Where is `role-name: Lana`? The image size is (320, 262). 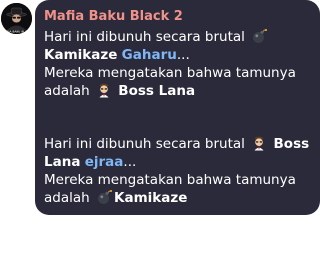 role-name: Lana is located at coordinates (62, 162).